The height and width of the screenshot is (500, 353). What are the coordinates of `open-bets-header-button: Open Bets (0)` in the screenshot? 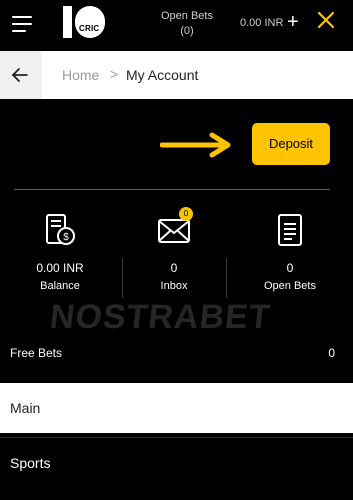 It's located at (187, 24).